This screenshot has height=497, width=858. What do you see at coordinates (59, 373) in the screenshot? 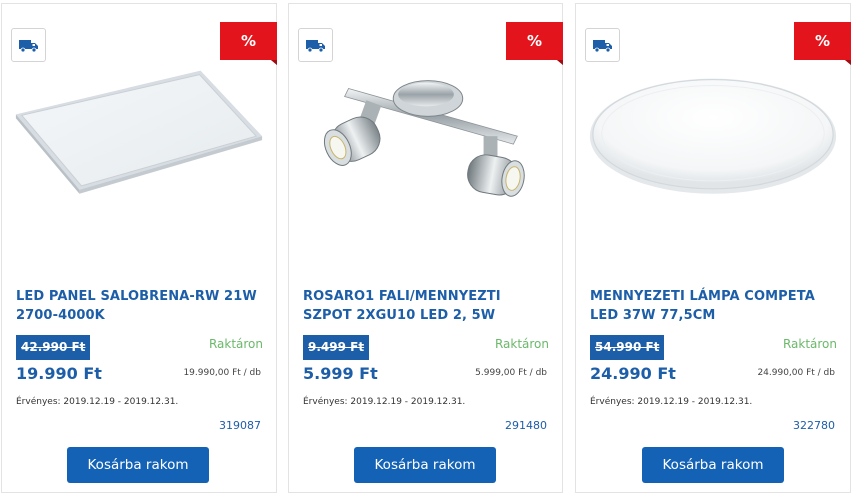
I see `price: 19.990 Ft` at bounding box center [59, 373].